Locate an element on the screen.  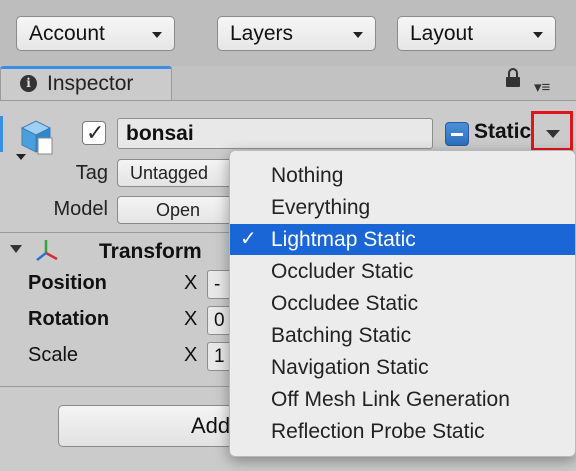
position-x-label: X is located at coordinates (190, 283).